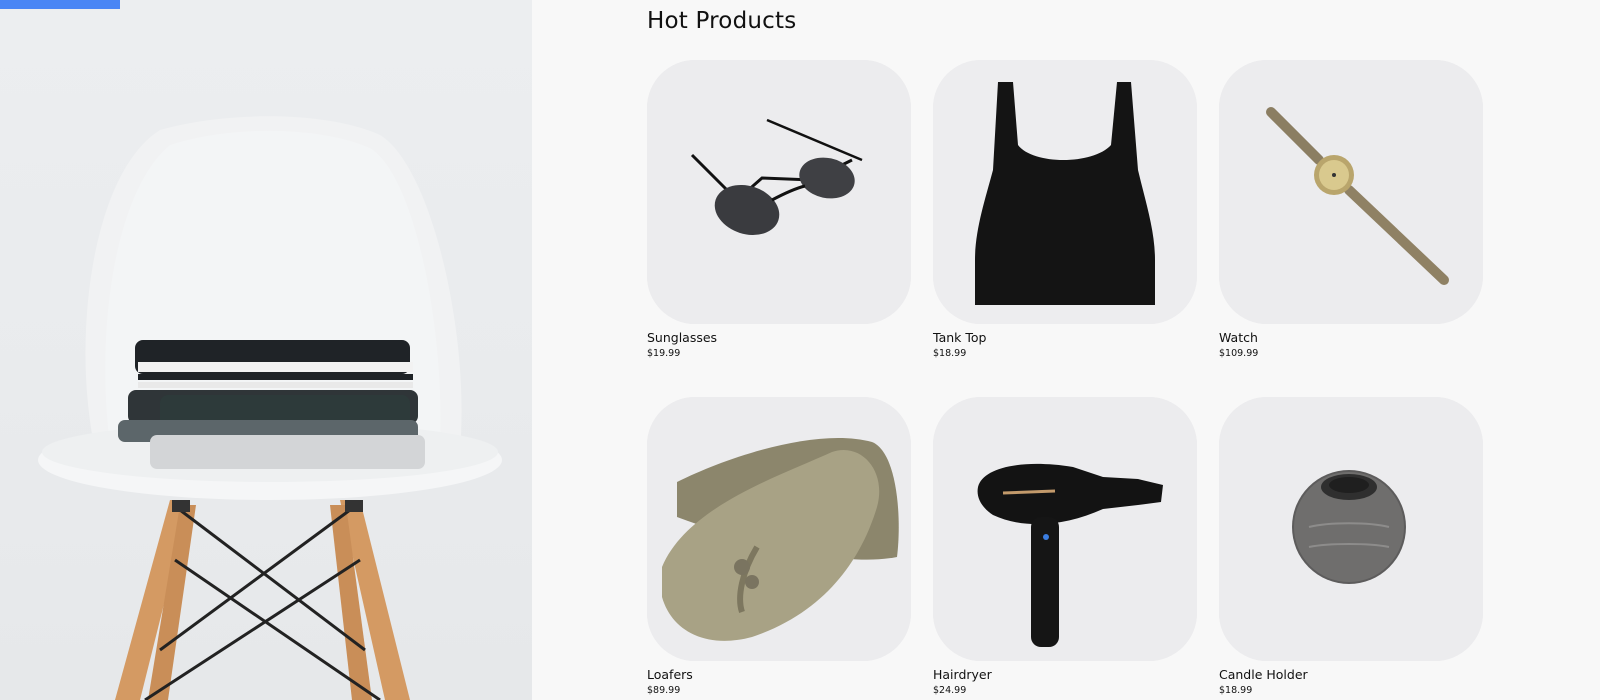 This screenshot has height=700, width=1600. I want to click on candle-holder-image, so click(1351, 529).